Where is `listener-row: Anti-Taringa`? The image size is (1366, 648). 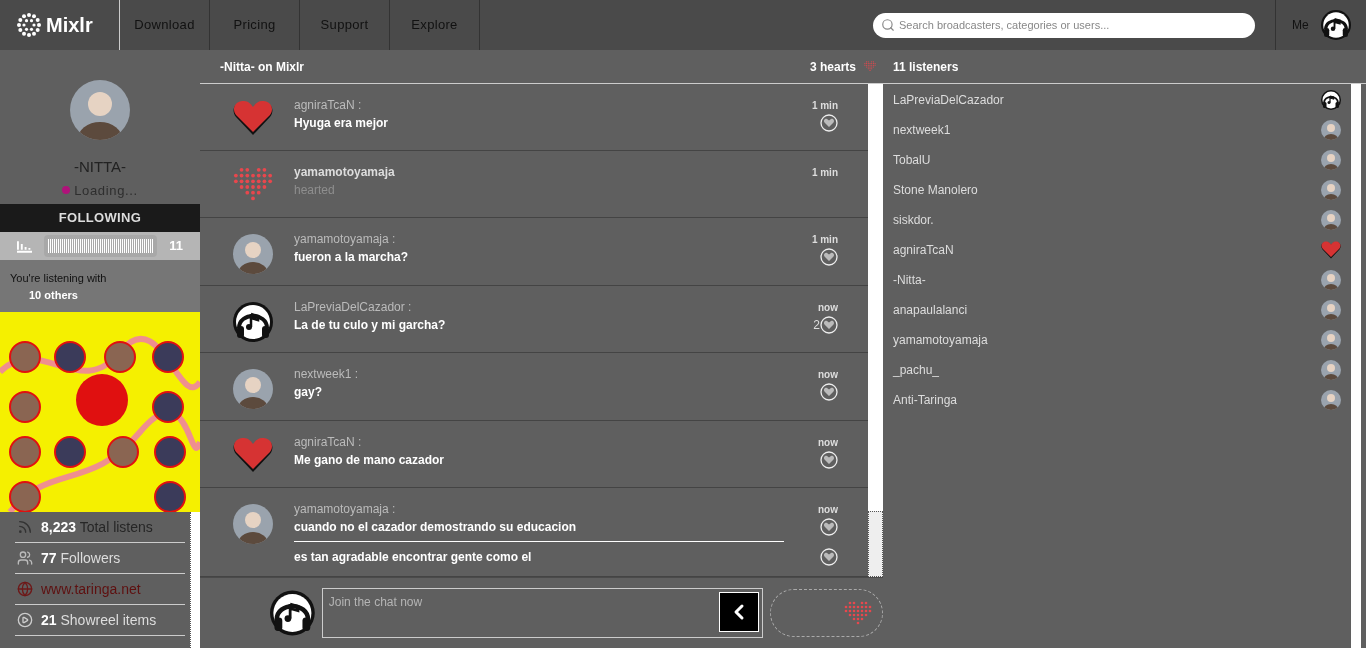 listener-row: Anti-Taringa is located at coordinates (1117, 400).